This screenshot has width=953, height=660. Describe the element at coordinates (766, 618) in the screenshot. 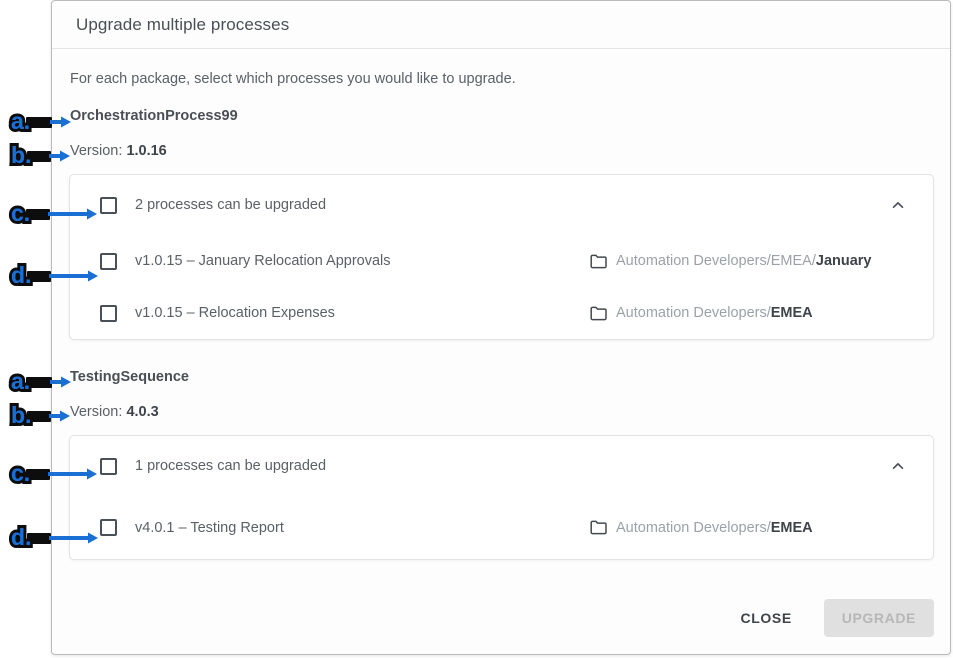

I see `close-button: CLOSE` at that location.